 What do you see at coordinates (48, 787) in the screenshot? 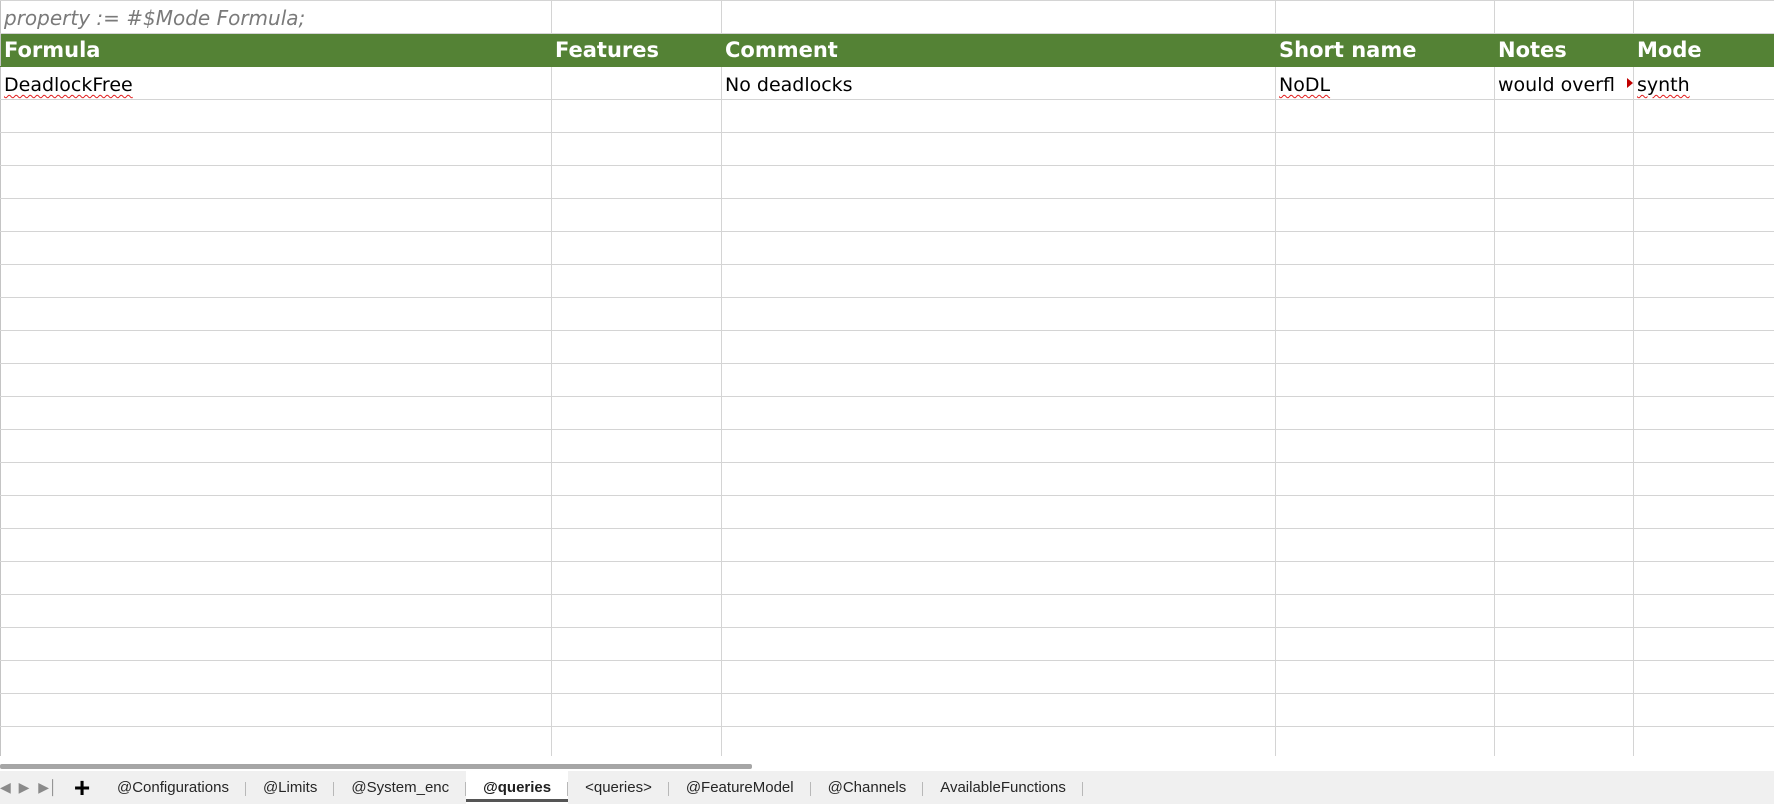
I see `triangle-right-end-icon: ▶│` at bounding box center [48, 787].